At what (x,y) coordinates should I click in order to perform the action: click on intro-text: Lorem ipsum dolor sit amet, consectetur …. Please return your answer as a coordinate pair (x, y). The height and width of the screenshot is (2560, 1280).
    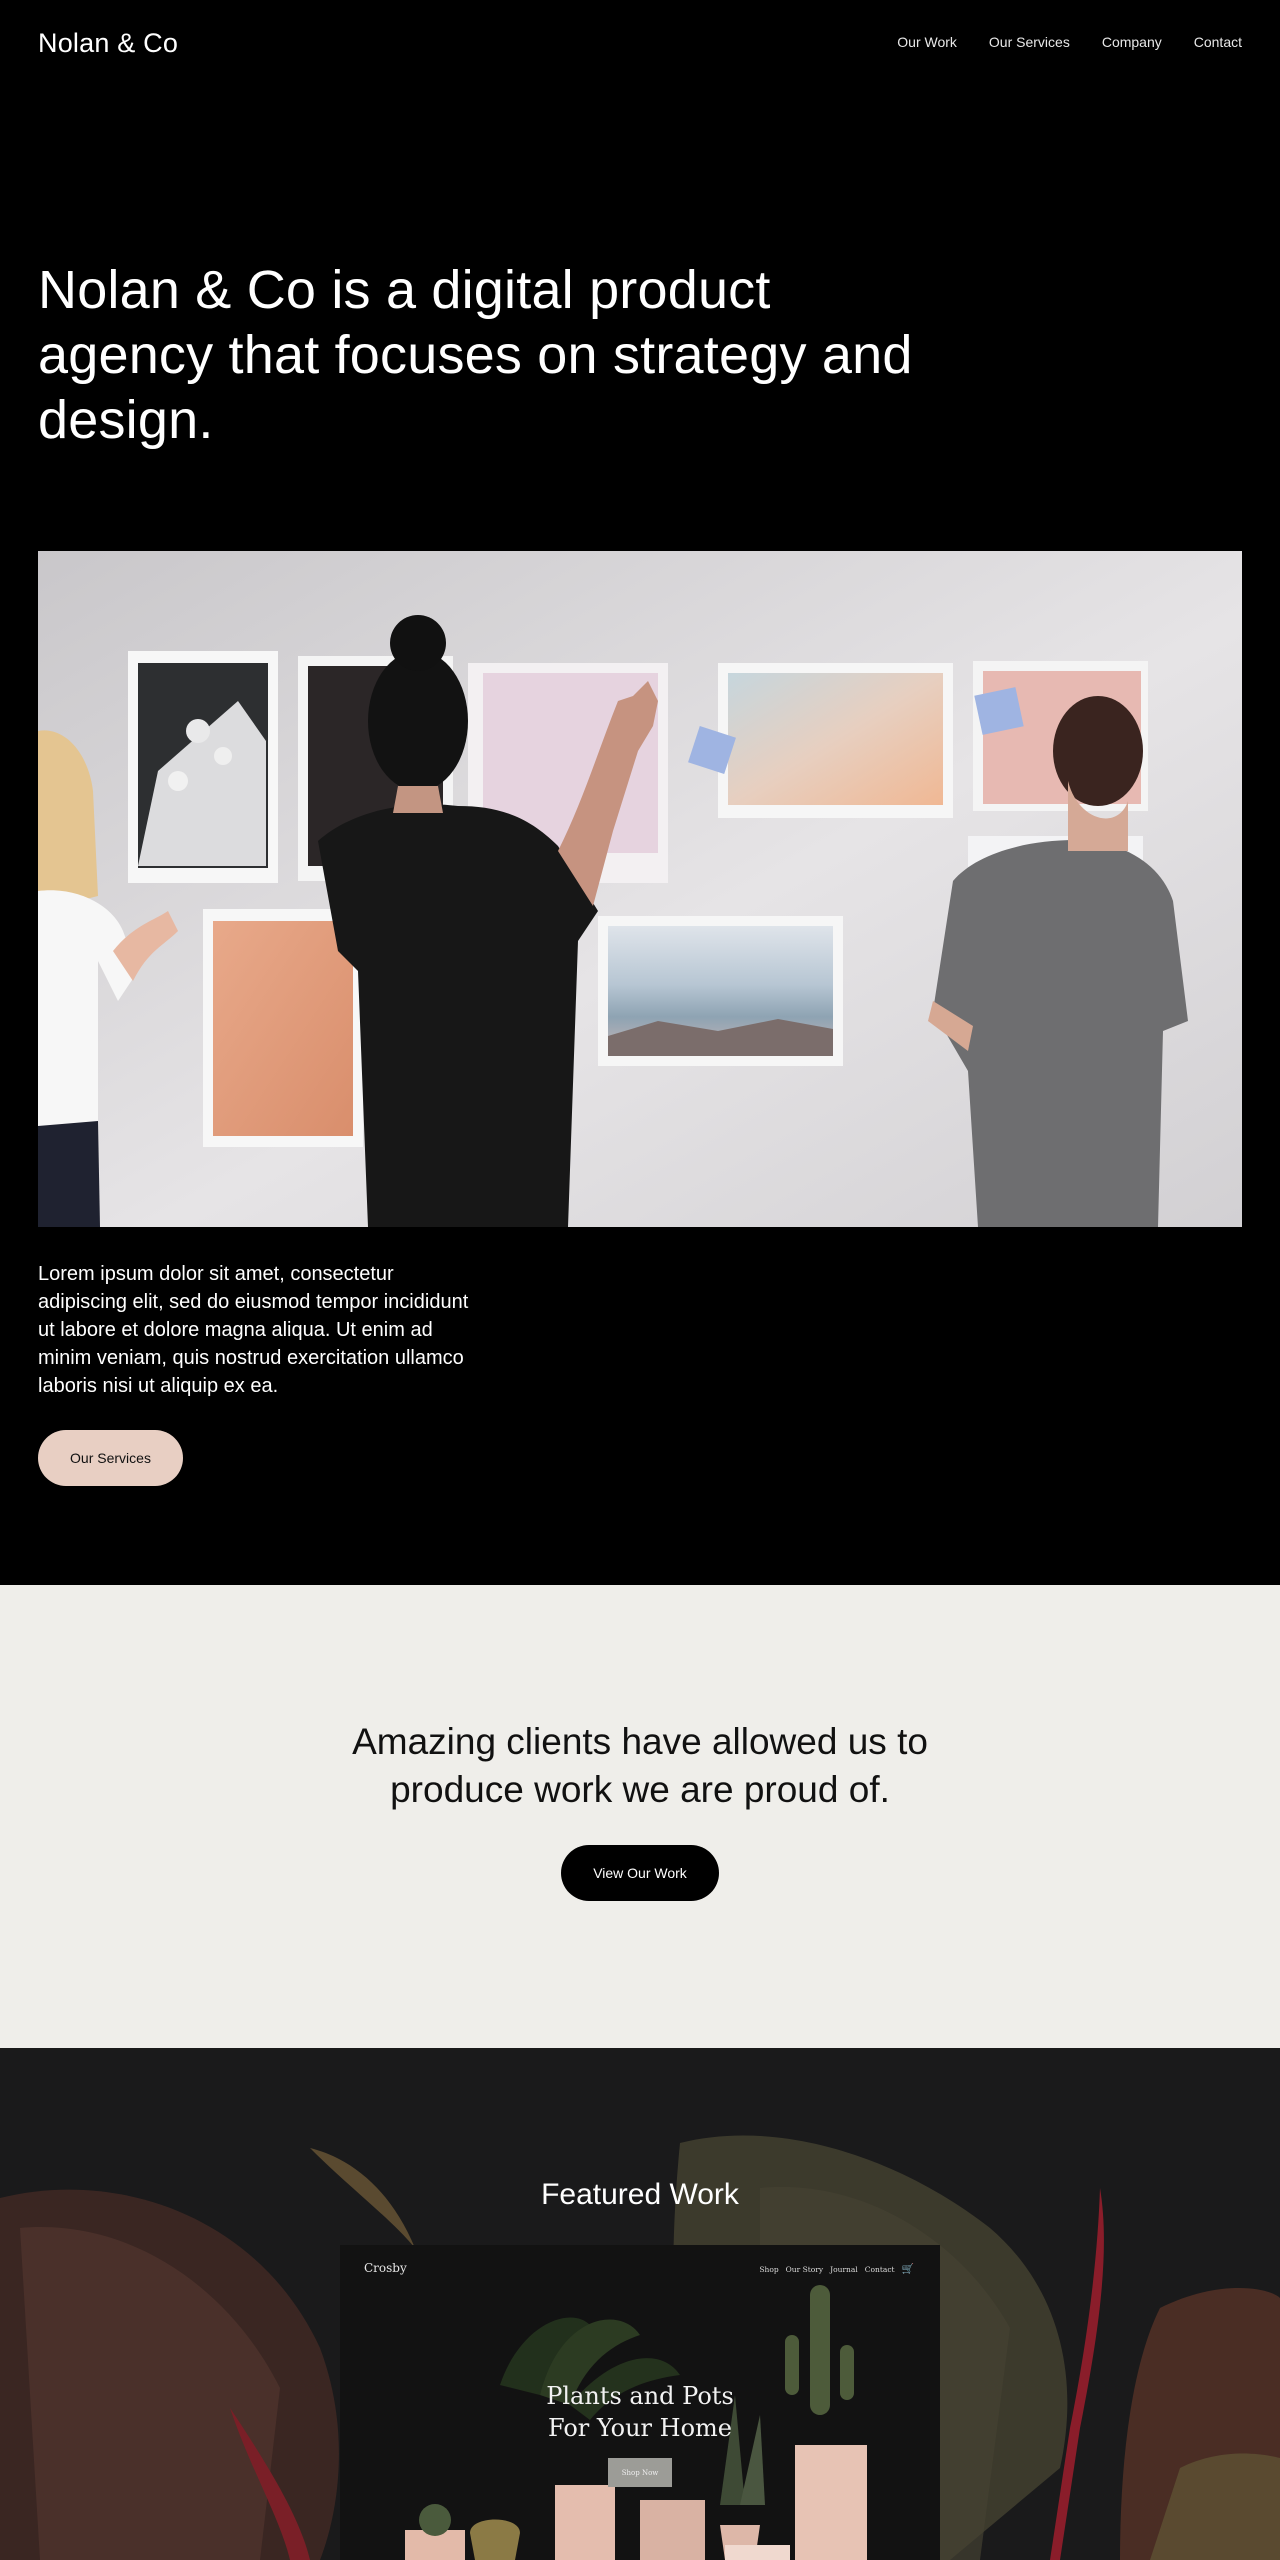
    Looking at the image, I should click on (278, 1330).